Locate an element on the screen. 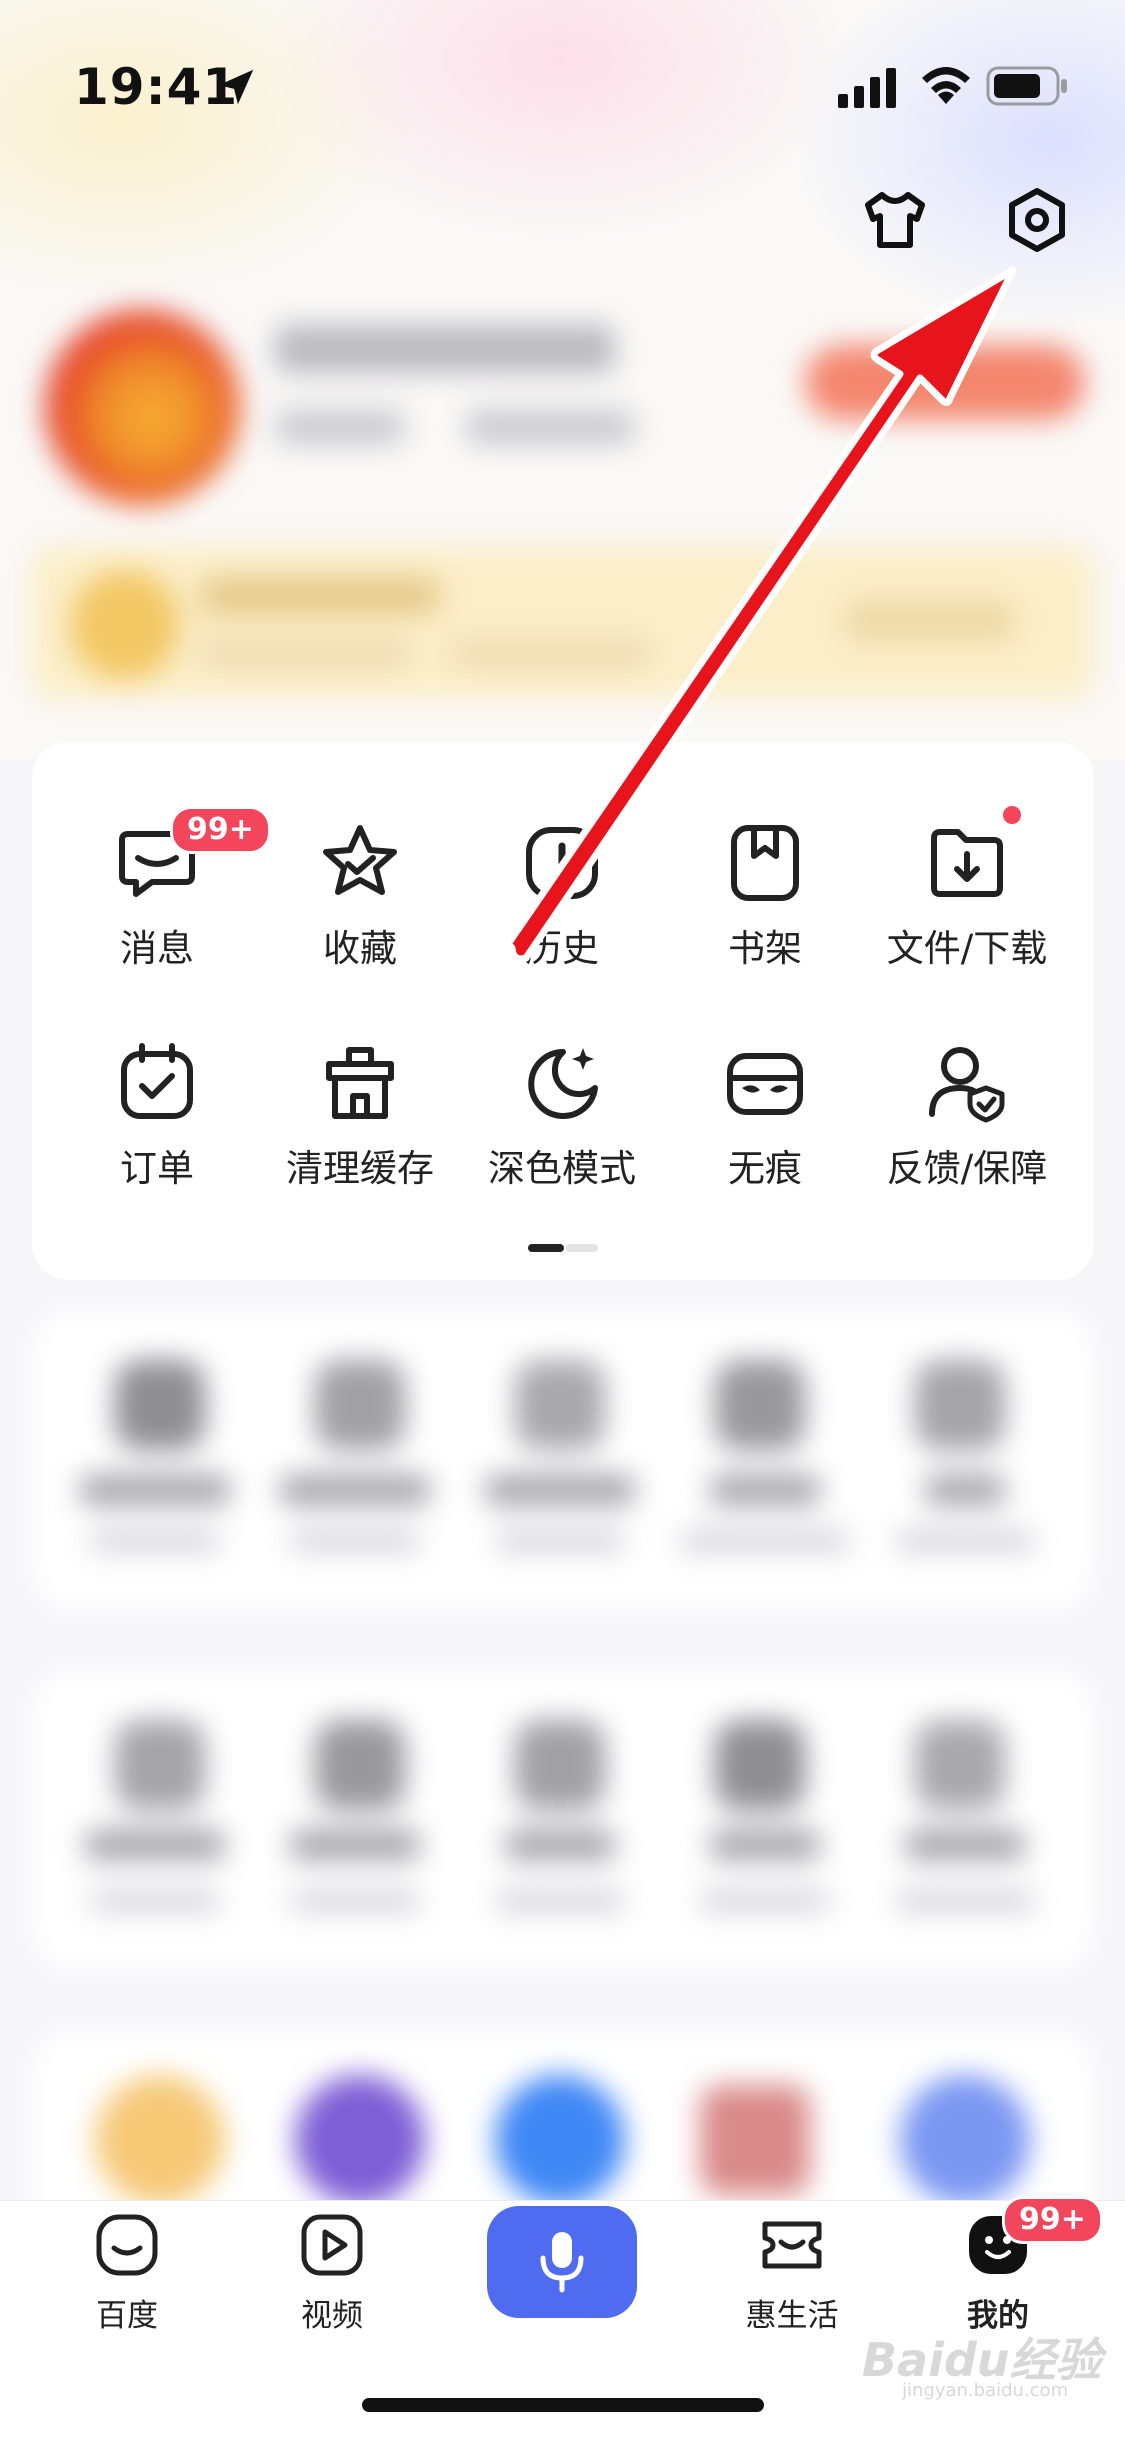 The image size is (1125, 2437). tool-label: 消息 is located at coordinates (157, 948).